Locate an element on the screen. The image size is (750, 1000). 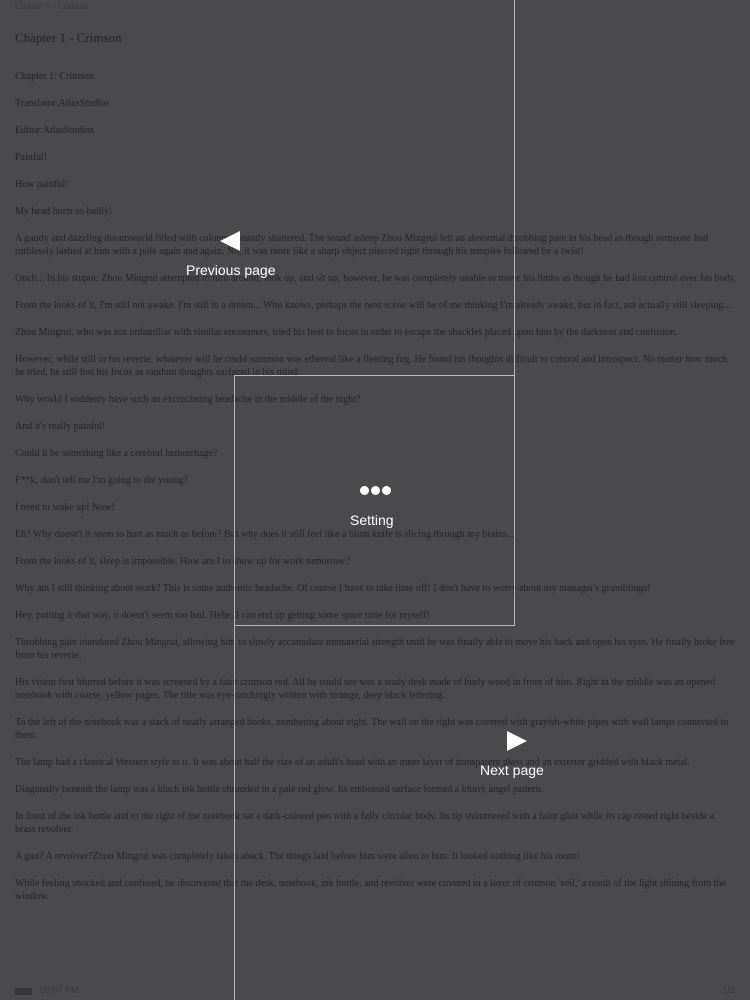
clock-time: 09:07 PM is located at coordinates (59, 990).